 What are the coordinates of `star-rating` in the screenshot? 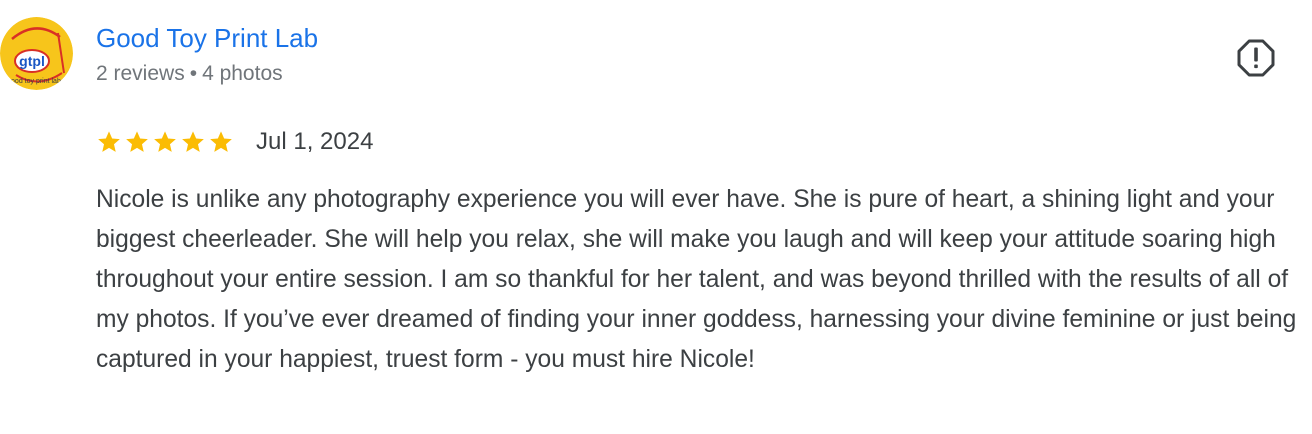 It's located at (165, 142).